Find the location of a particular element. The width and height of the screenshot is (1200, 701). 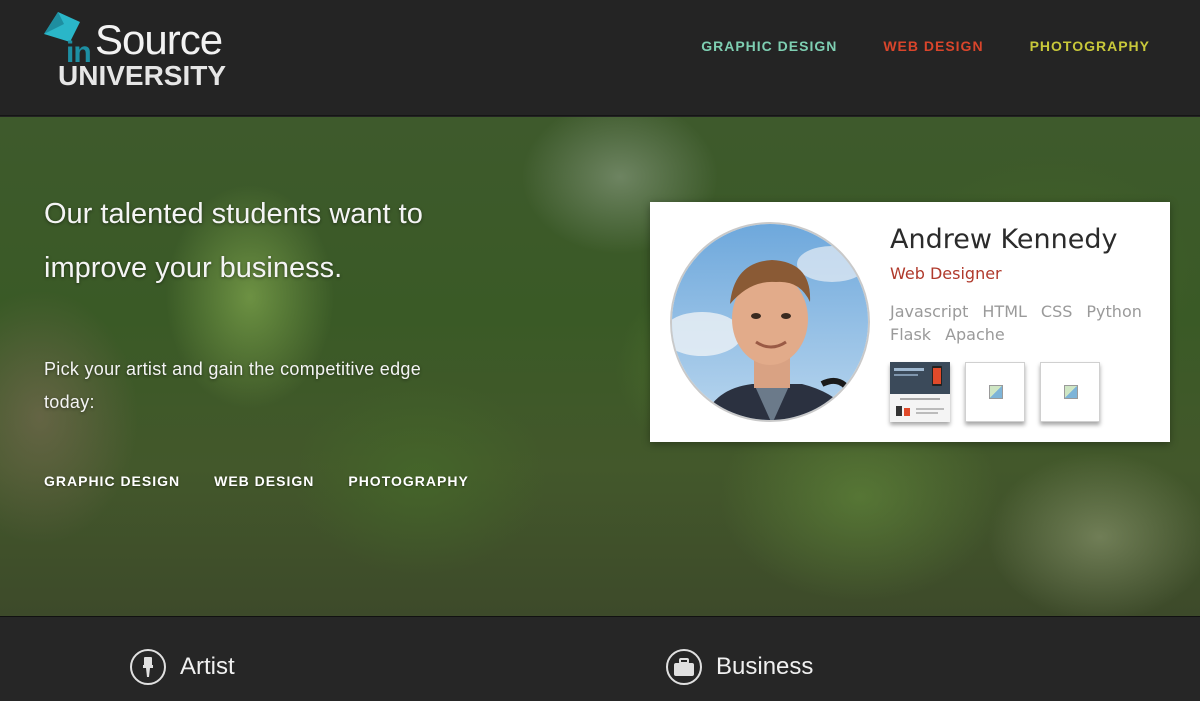

site-screenshot-image is located at coordinates (920, 392).